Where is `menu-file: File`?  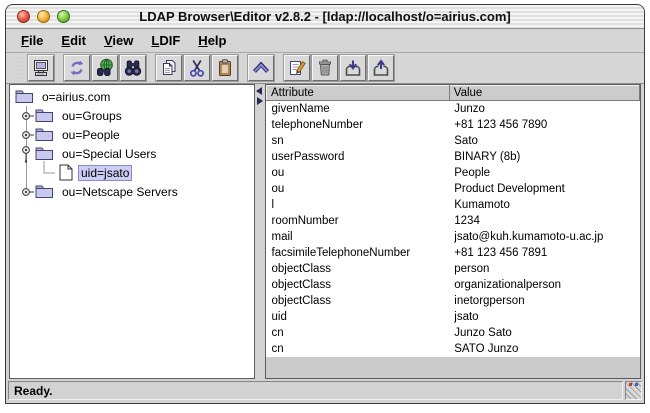 menu-file: File is located at coordinates (32, 40).